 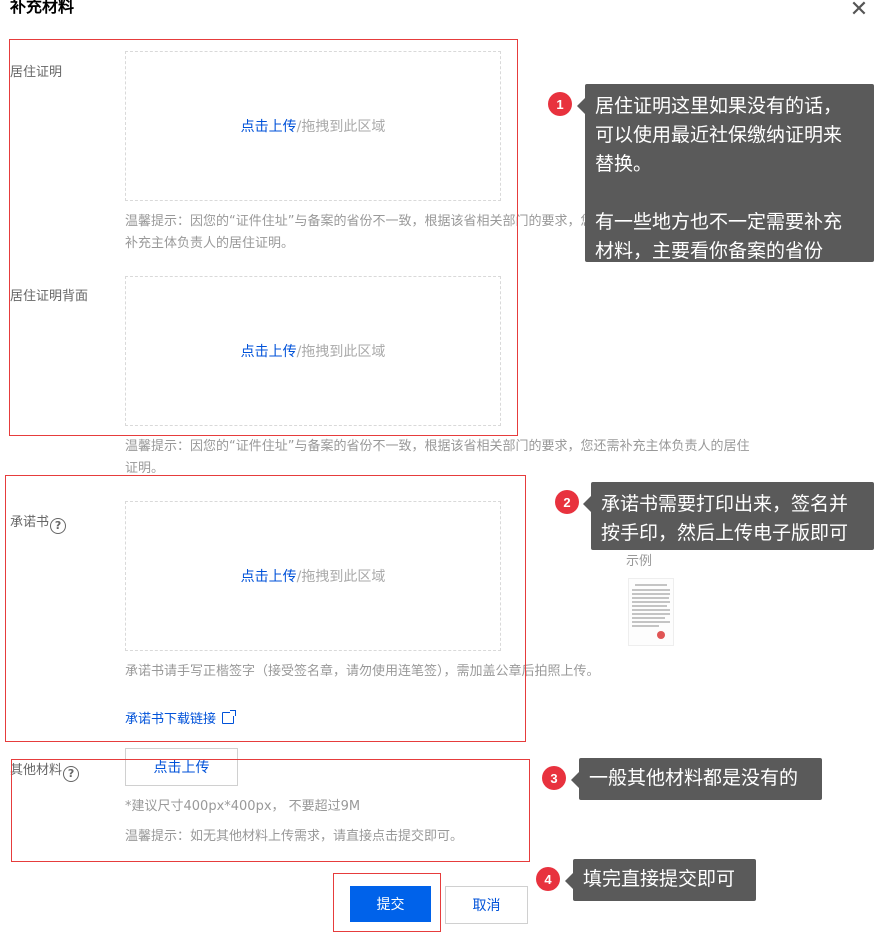 I want to click on document-preview-icon, so click(x=651, y=612).